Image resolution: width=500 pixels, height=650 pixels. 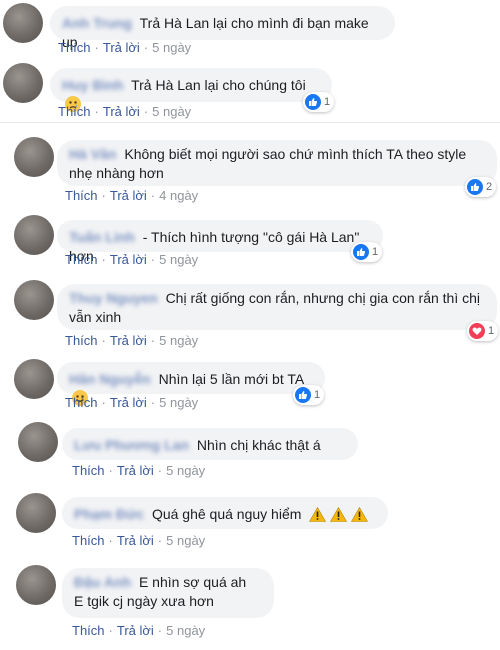 I want to click on author-name: Anh Trung, so click(x=97, y=23).